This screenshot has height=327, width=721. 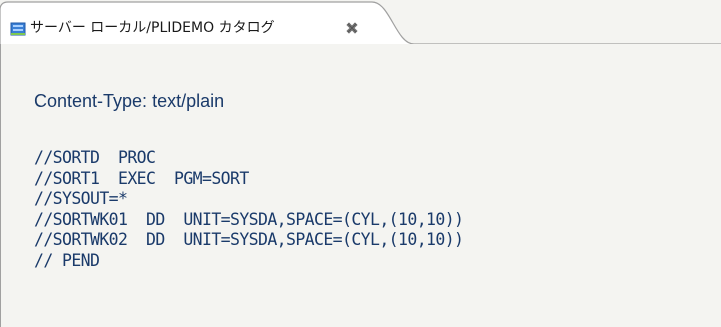 What do you see at coordinates (141, 178) in the screenshot?
I see `jcl-line: //SORT1 EXEC PGM=SORT` at bounding box center [141, 178].